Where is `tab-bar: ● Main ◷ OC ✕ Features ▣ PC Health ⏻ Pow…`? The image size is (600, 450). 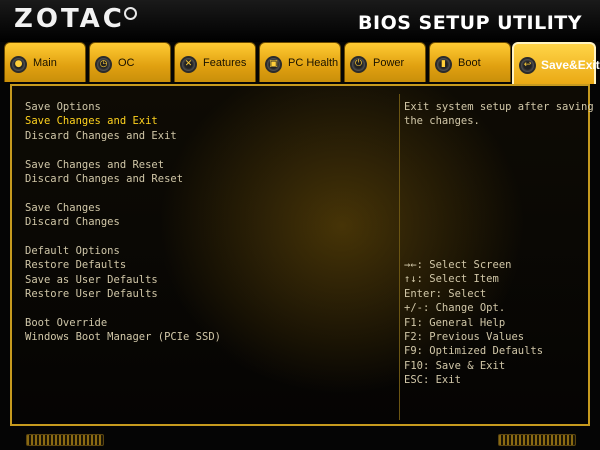 tab-bar: ● Main ◷ OC ✕ Features ▣ PC Health ⏻ Pow… is located at coordinates (302, 63).